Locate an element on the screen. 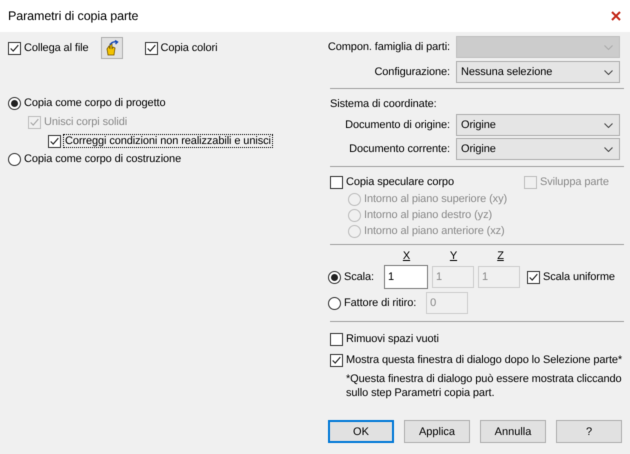 Image resolution: width=630 pixels, height=454 pixels. link-button is located at coordinates (111, 48).